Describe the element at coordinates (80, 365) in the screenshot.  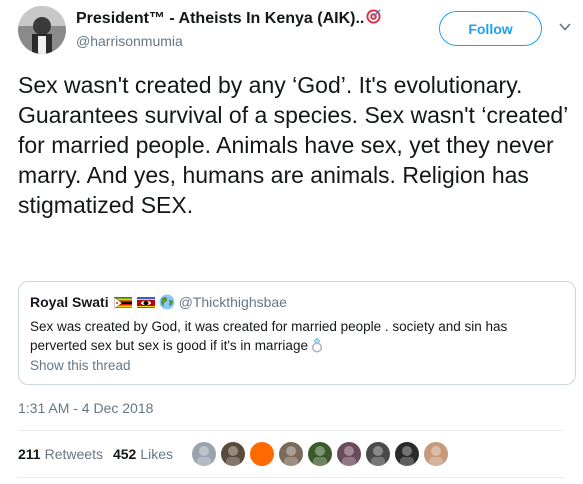
I see `show-thread-link: Show this thread` at that location.